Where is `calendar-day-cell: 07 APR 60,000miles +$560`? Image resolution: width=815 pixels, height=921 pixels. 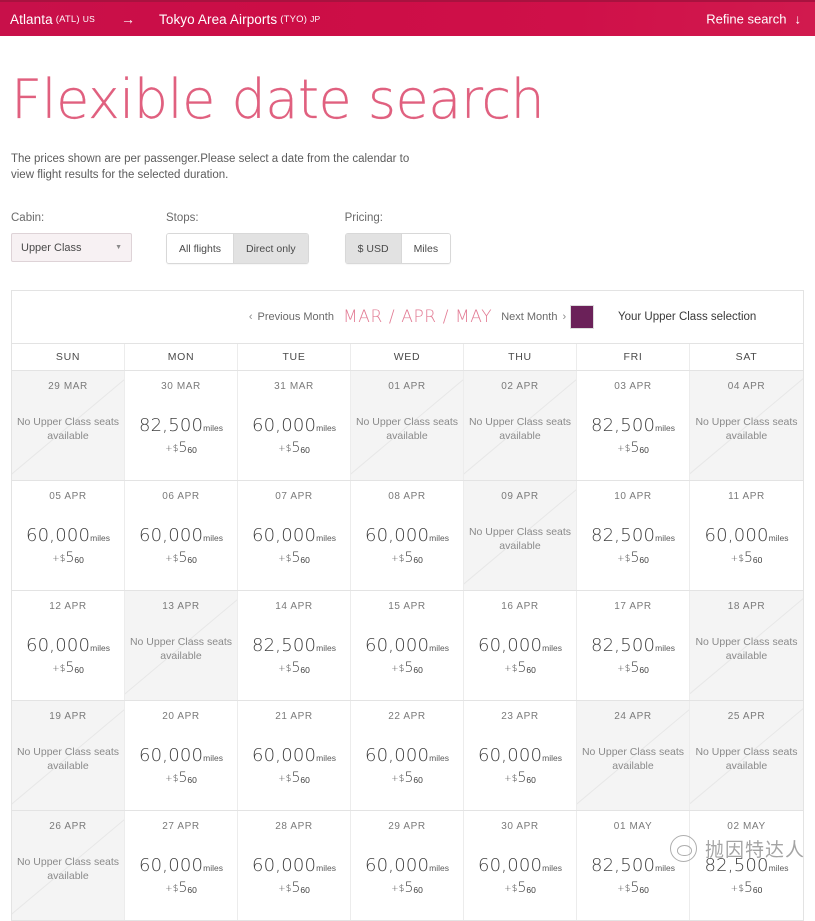 calendar-day-cell: 07 APR 60,000miles +$560 is located at coordinates (294, 536).